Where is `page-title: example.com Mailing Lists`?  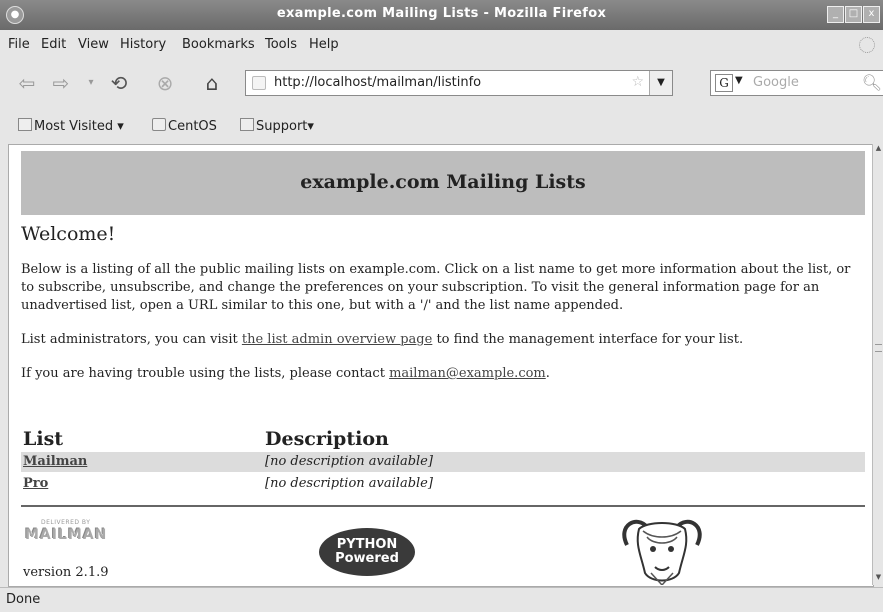 page-title: example.com Mailing Lists is located at coordinates (443, 182).